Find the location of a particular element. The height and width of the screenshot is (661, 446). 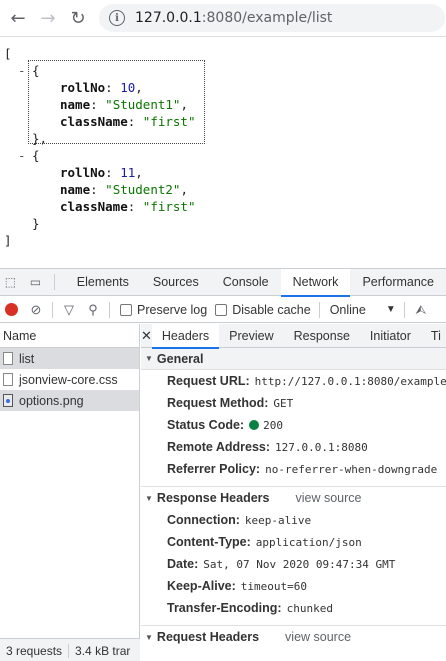

filter-icon: ▽ is located at coordinates (69, 310).